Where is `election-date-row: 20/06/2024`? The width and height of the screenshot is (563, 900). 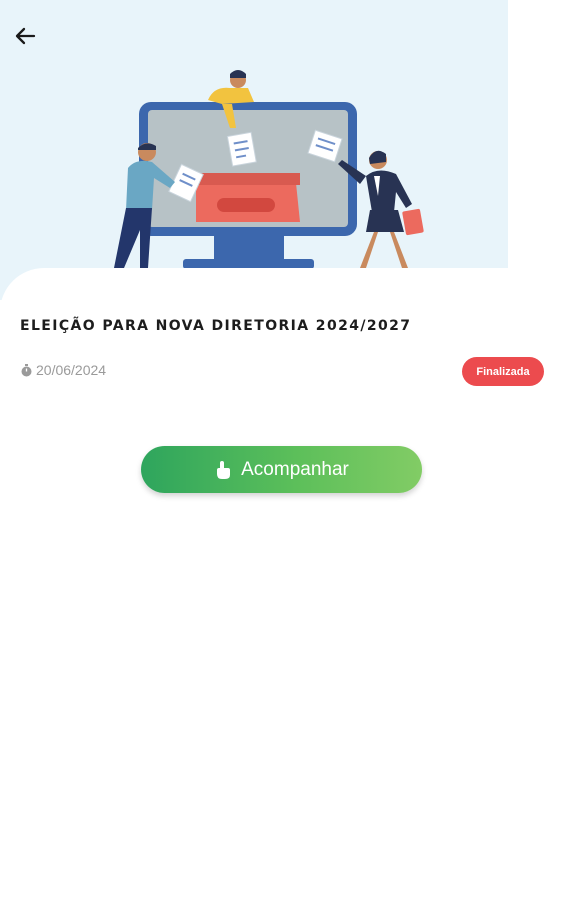
election-date-row: 20/06/2024 is located at coordinates (63, 370).